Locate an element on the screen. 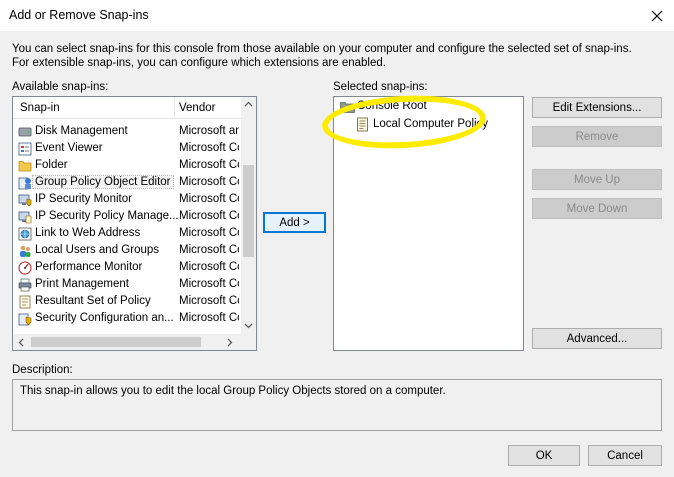 This screenshot has height=477, width=674. list-item: Disk Management Microsoft and is located at coordinates (127, 132).